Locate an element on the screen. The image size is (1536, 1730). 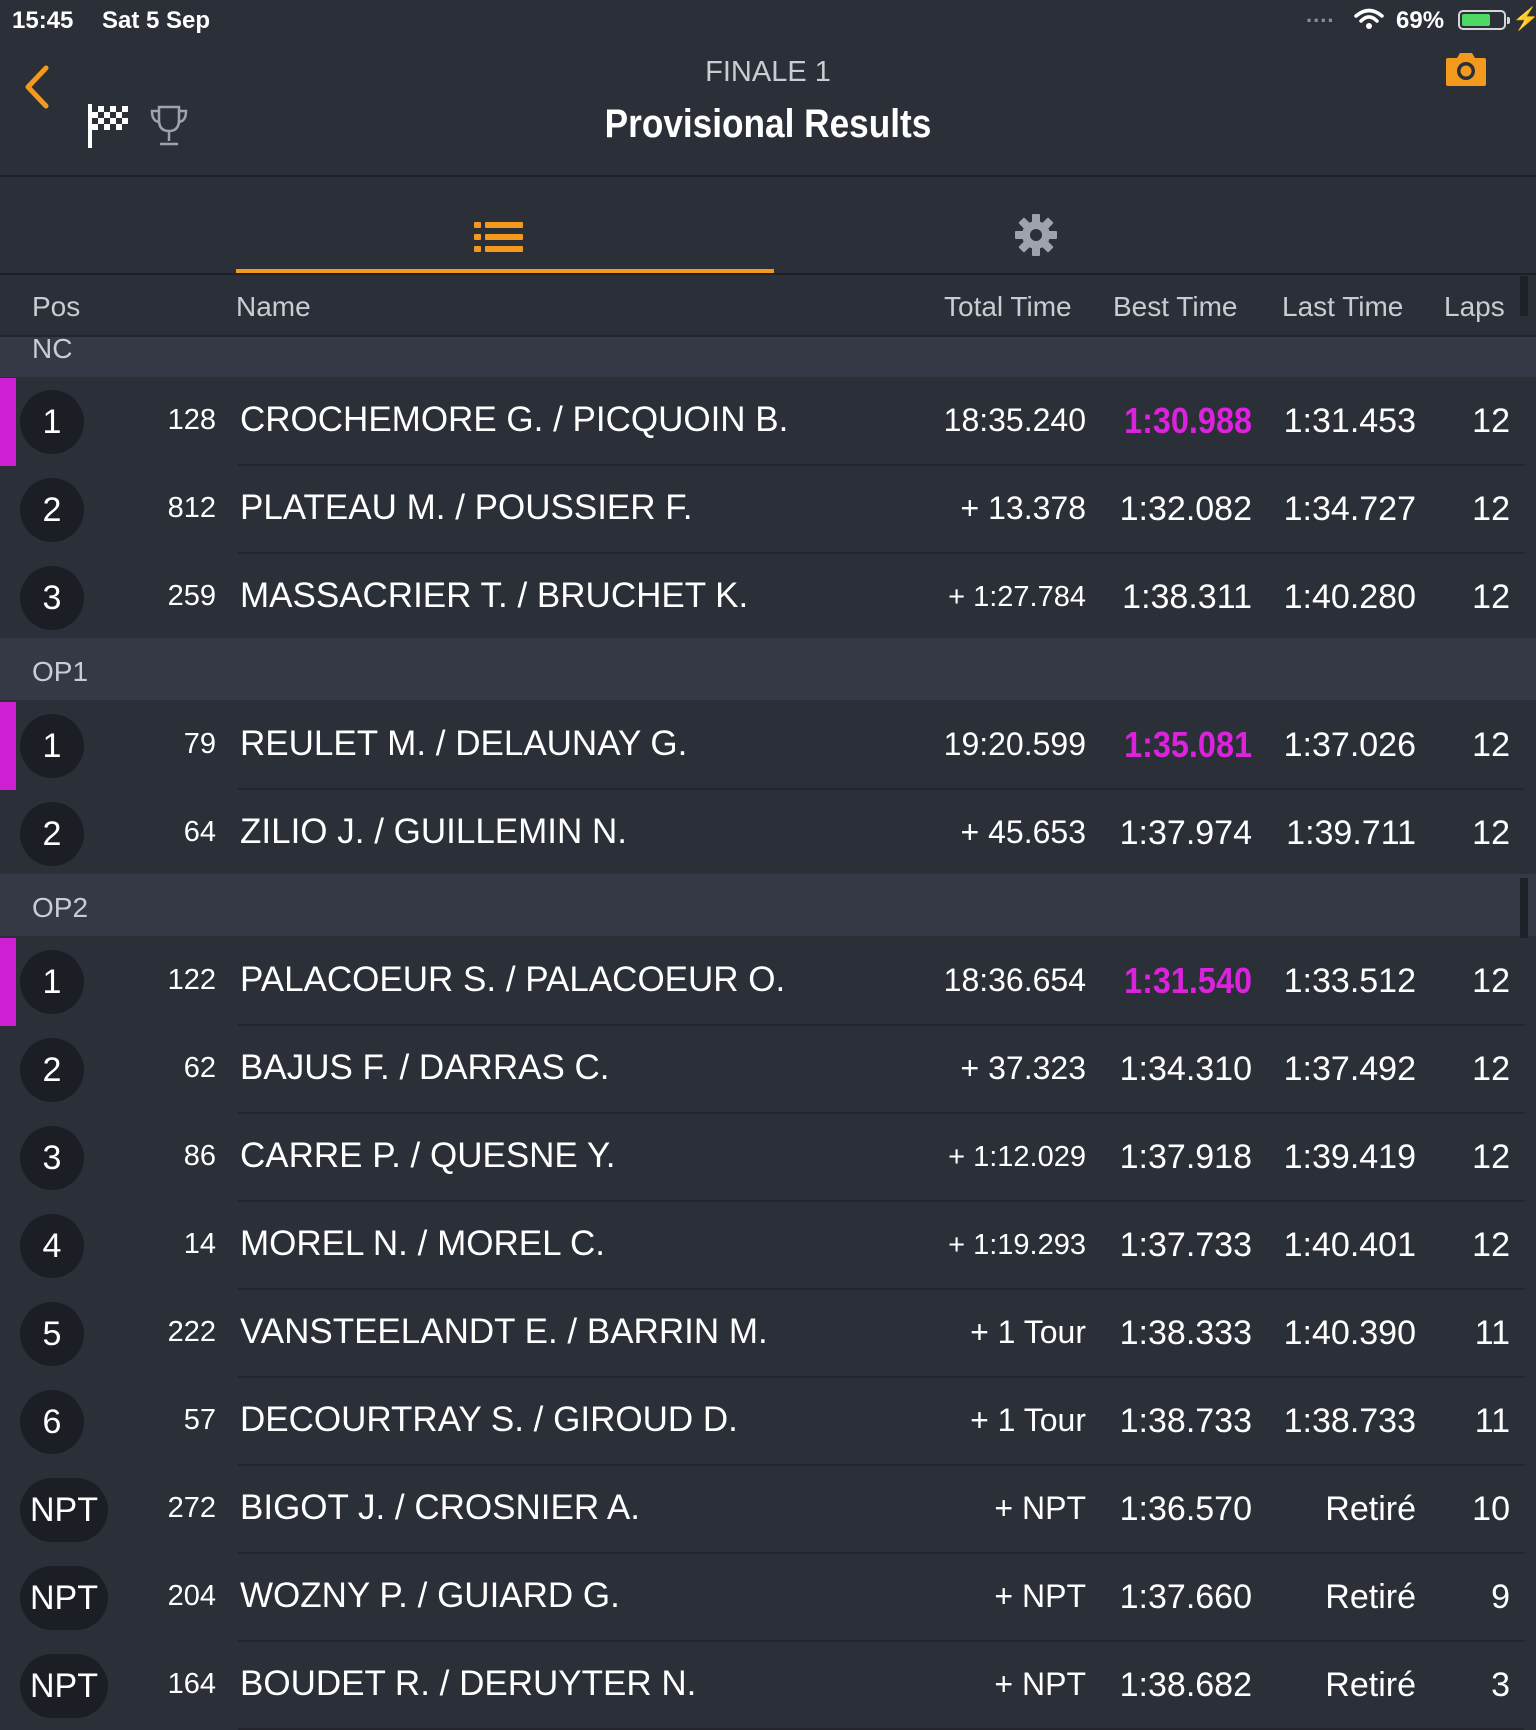
driver-names: CROCHEMORE G. / PICQUOIN B. is located at coordinates (514, 419).